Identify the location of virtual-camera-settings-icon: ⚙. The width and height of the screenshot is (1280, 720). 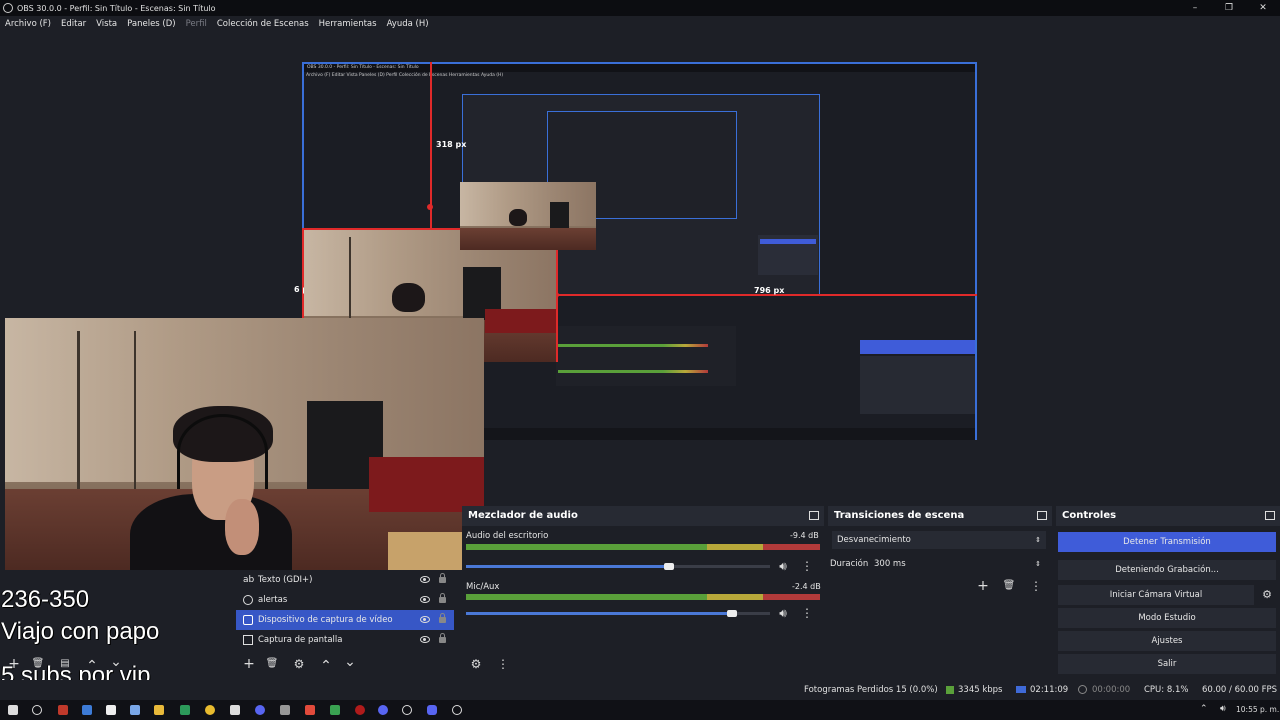
(1267, 595).